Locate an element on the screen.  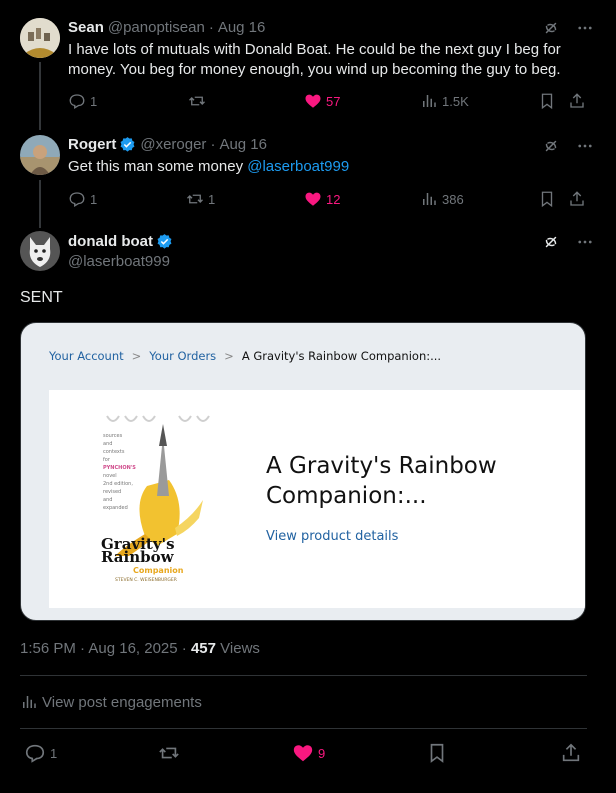
views-count: 1.5K is located at coordinates (455, 101).